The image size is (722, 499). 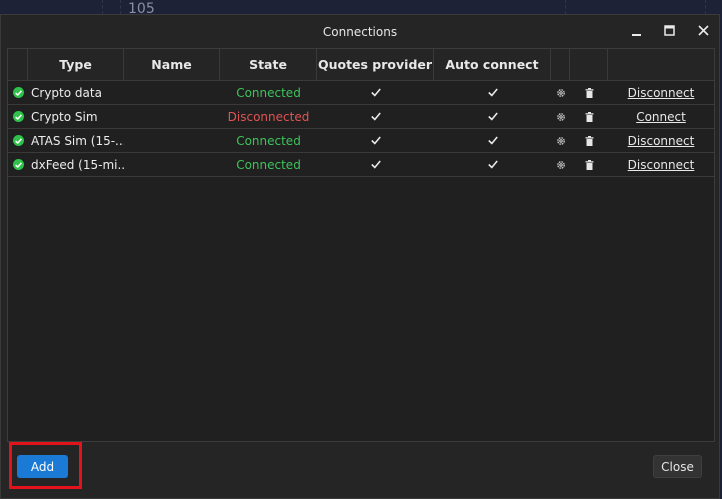 What do you see at coordinates (66, 92) in the screenshot?
I see `type-cell: Crypto data` at bounding box center [66, 92].